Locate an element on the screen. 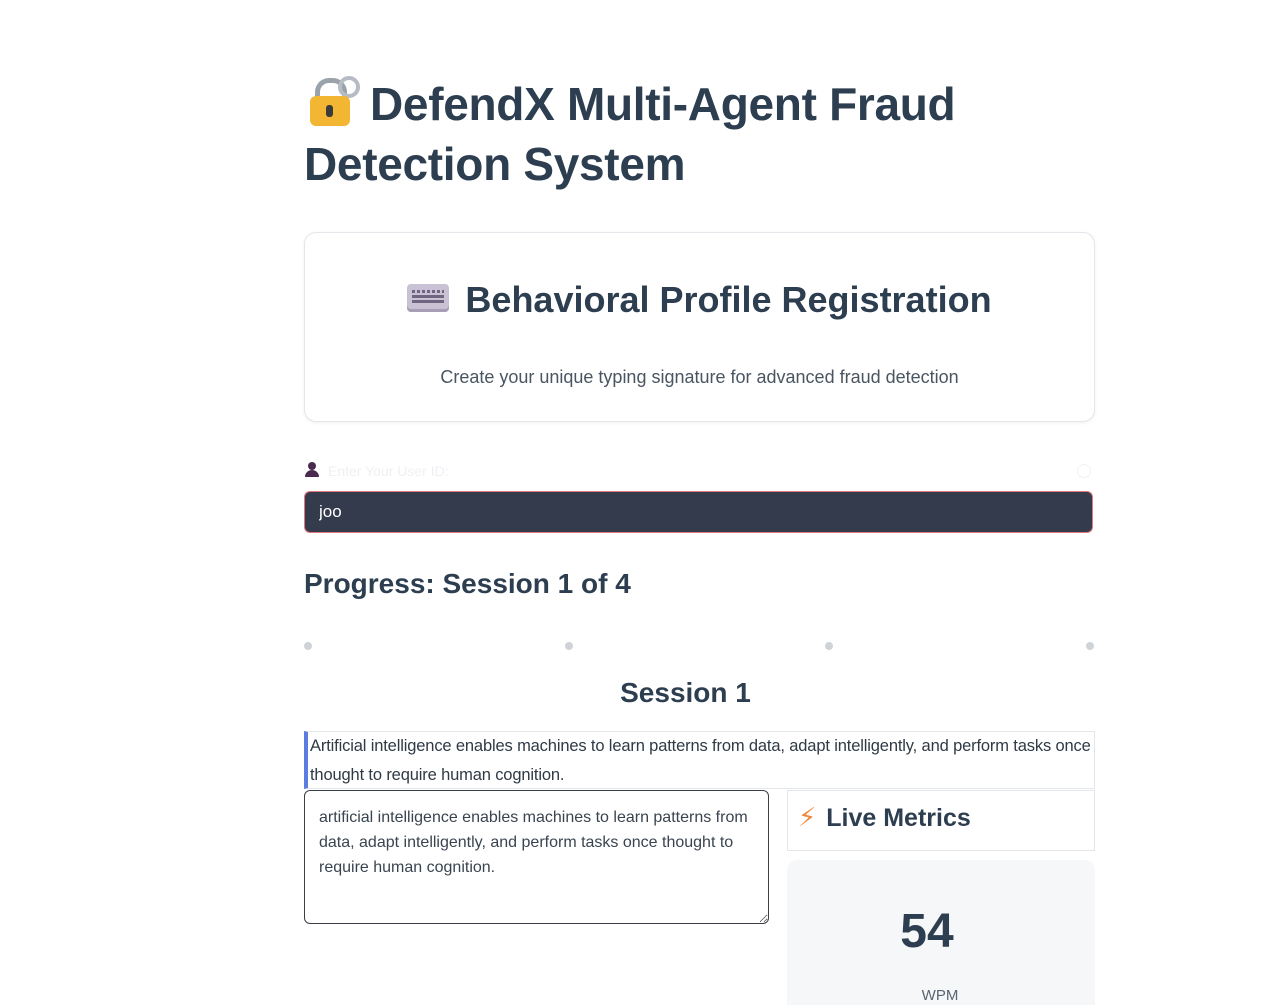  keyboard-icon is located at coordinates (428, 298).